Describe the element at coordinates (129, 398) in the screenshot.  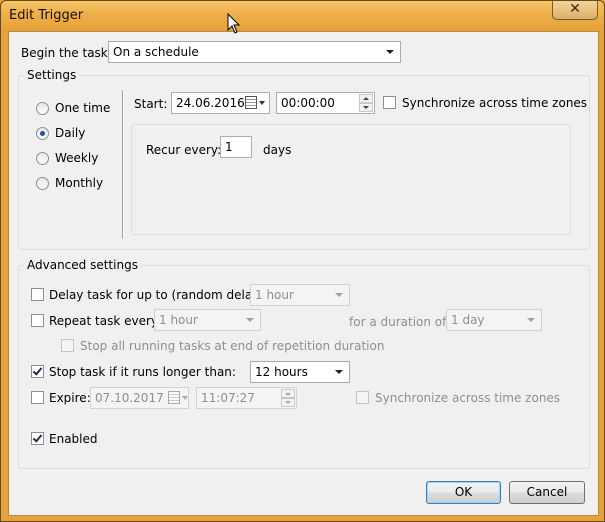
I see `expire-date-value: 07.10.2017` at that location.